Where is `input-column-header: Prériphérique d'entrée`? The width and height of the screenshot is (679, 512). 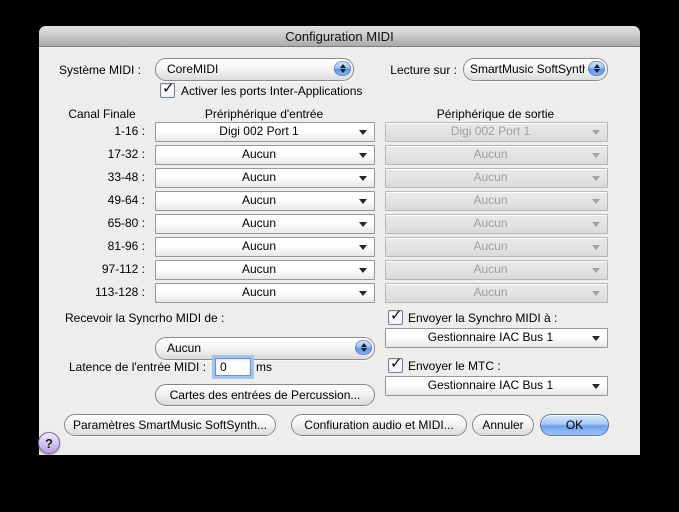
input-column-header: Prériphérique d'entrée is located at coordinates (264, 114).